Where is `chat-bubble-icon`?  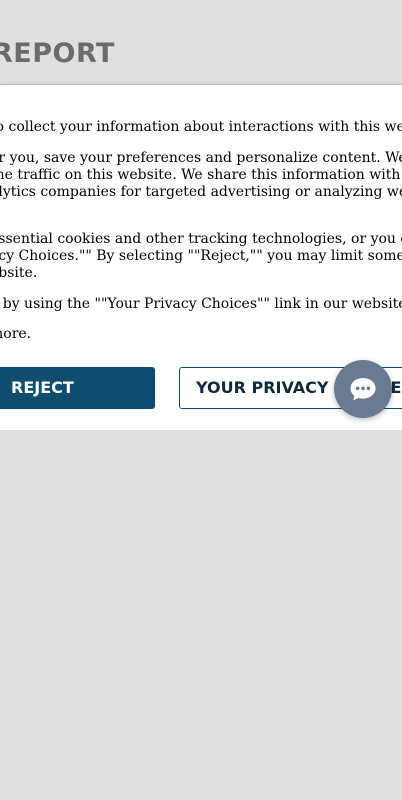 chat-bubble-icon is located at coordinates (363, 389).